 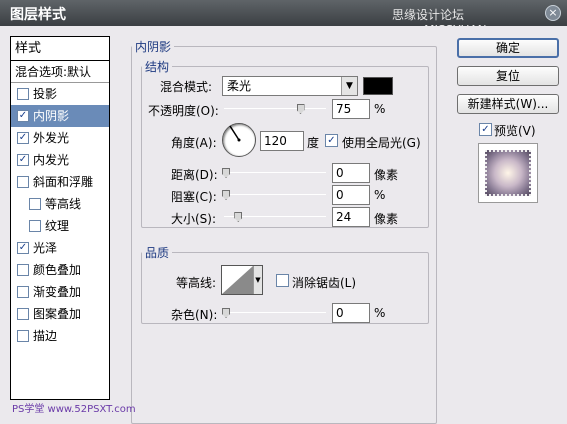 What do you see at coordinates (226, 195) in the screenshot?
I see `choke-slider-thumb` at bounding box center [226, 195].